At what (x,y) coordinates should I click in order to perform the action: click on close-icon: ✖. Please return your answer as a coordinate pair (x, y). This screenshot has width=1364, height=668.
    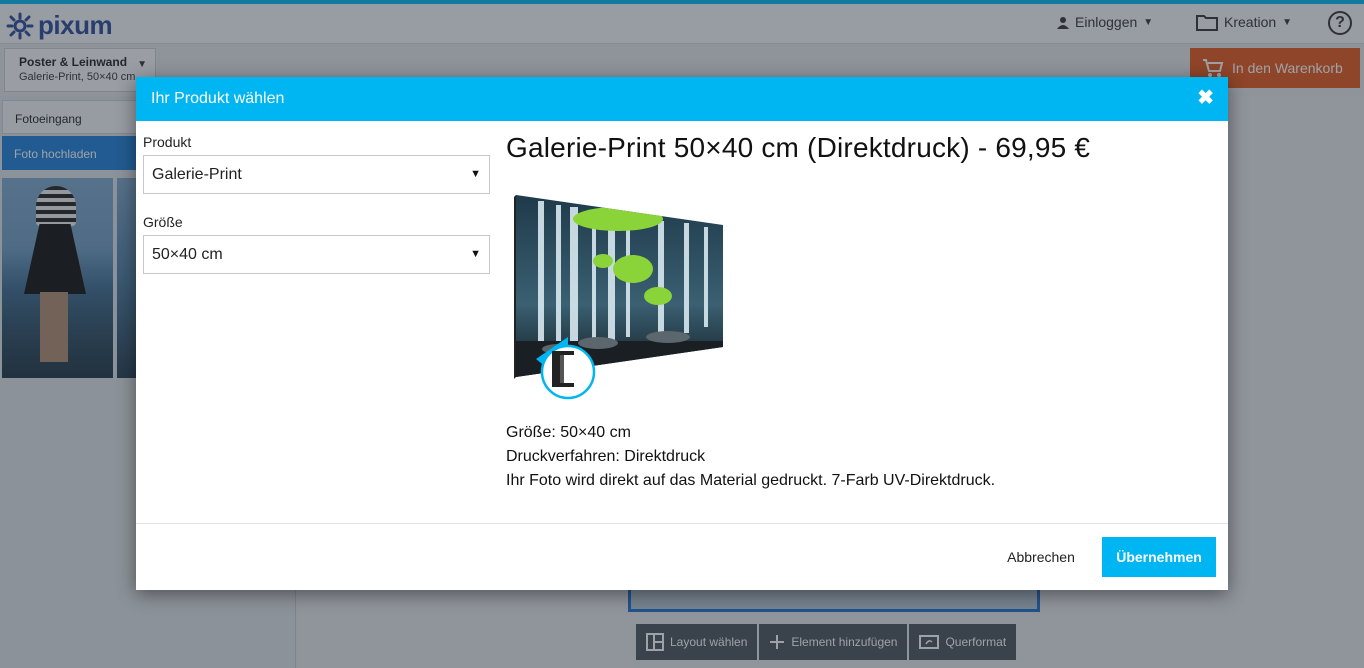
    Looking at the image, I should click on (1205, 98).